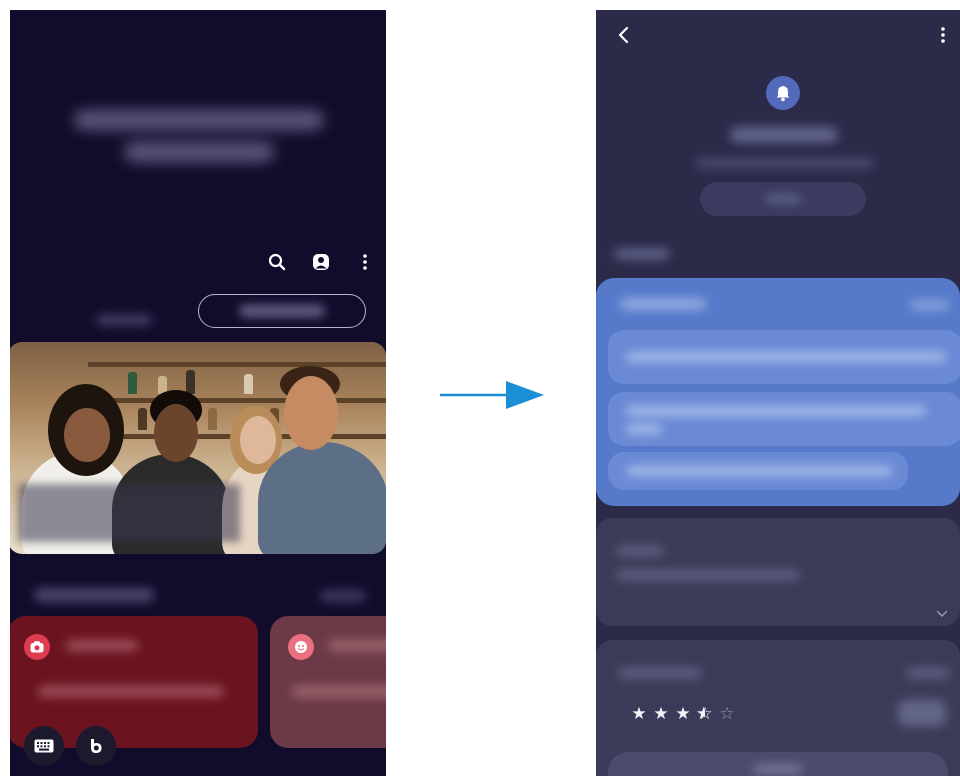  I want to click on section-more-link-blurred, so click(343, 596).